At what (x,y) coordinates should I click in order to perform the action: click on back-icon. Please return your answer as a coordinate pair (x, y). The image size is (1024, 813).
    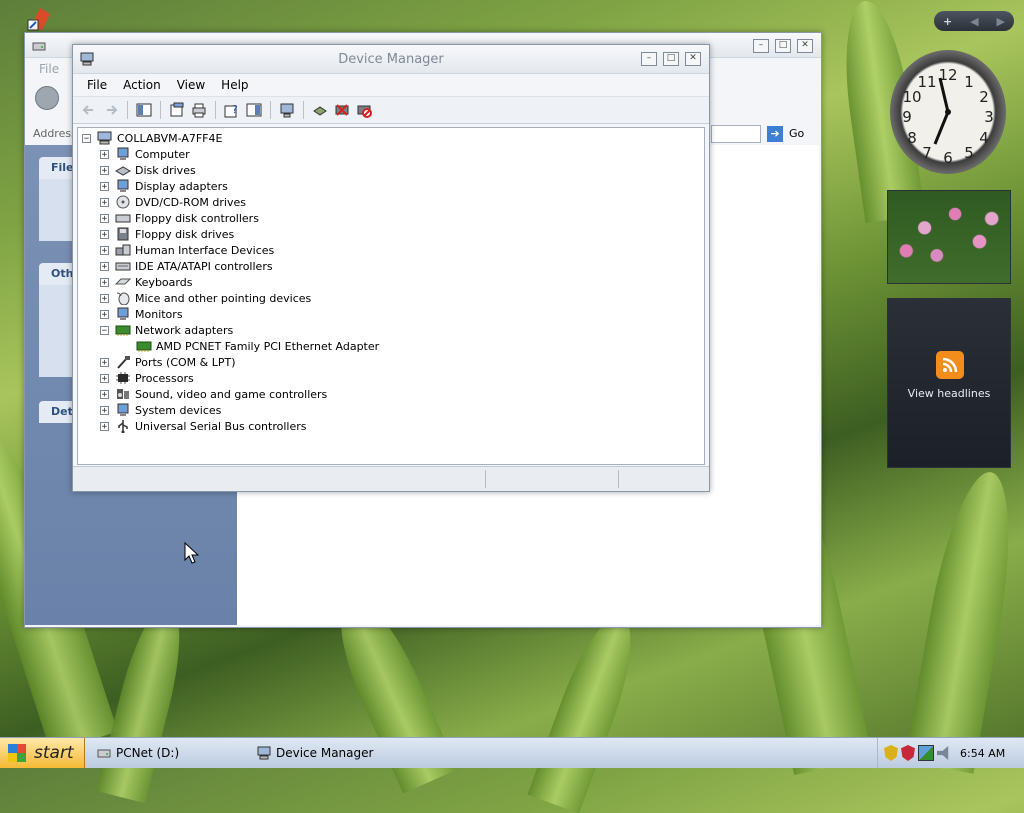
    Looking at the image, I should click on (47, 98).